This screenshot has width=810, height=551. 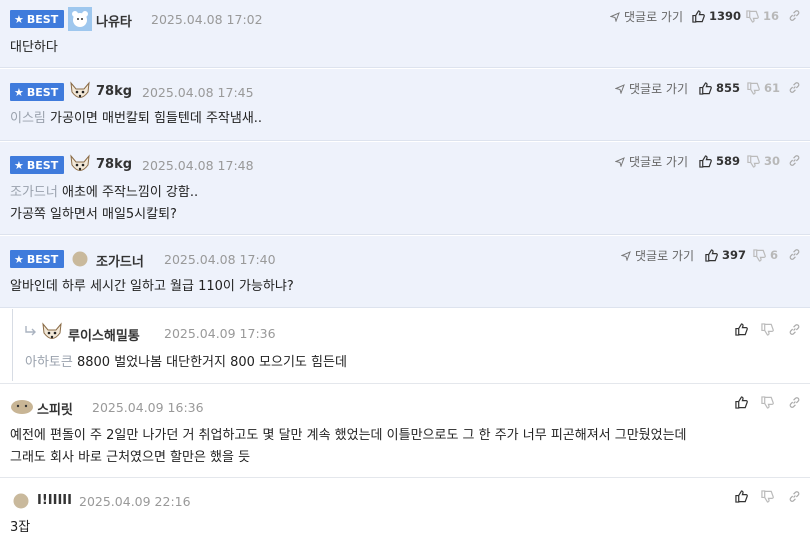 I want to click on upvote-button: 1390, so click(x=716, y=16).